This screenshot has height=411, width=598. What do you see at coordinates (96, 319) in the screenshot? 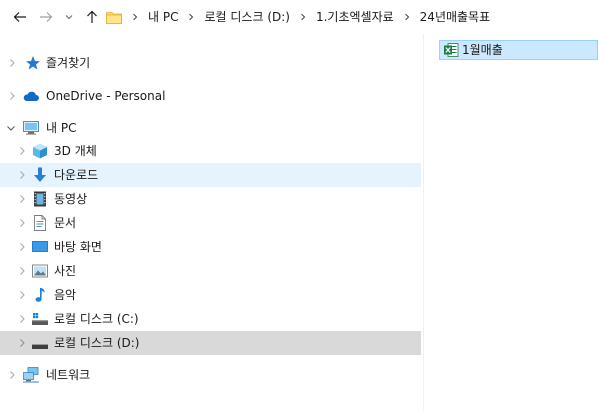
I see `nav-label: 로컬 디스크 (C:)` at bounding box center [96, 319].